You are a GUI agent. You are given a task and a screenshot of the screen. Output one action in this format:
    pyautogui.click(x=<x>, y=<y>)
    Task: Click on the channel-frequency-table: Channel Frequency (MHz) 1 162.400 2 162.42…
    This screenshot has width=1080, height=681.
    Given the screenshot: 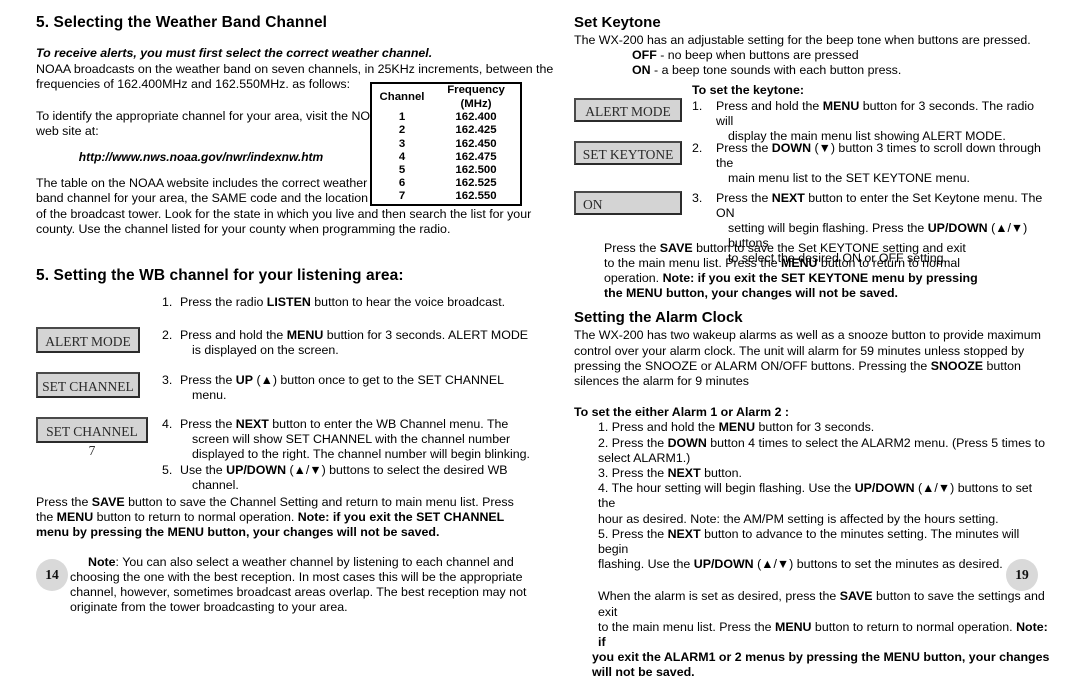 What is the action you would take?
    pyautogui.click(x=446, y=144)
    